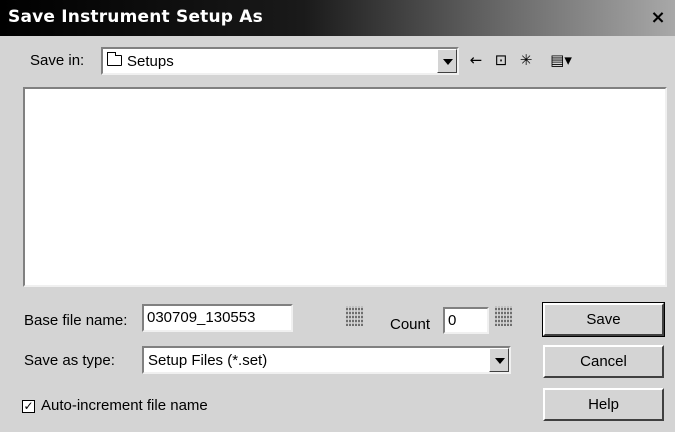 This screenshot has width=675, height=432. What do you see at coordinates (410, 324) in the screenshot?
I see `count-label: Count` at bounding box center [410, 324].